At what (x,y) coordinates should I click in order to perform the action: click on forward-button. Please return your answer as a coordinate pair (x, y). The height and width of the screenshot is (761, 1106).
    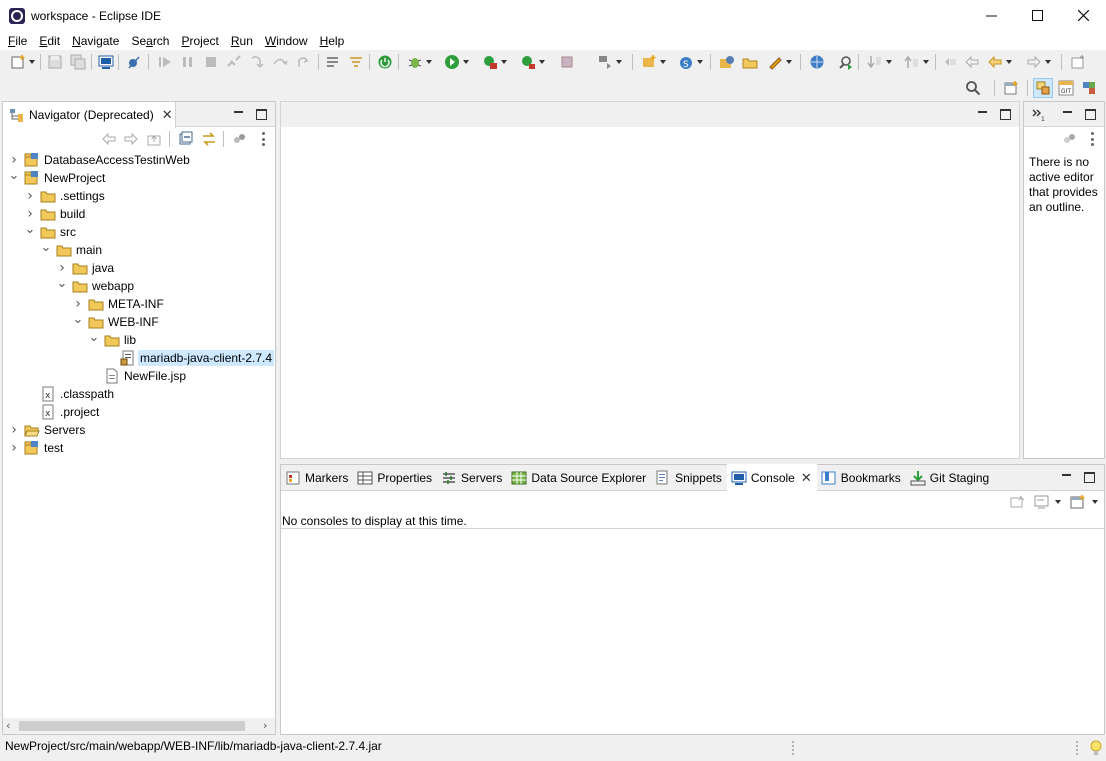
    Looking at the image, I should click on (131, 139).